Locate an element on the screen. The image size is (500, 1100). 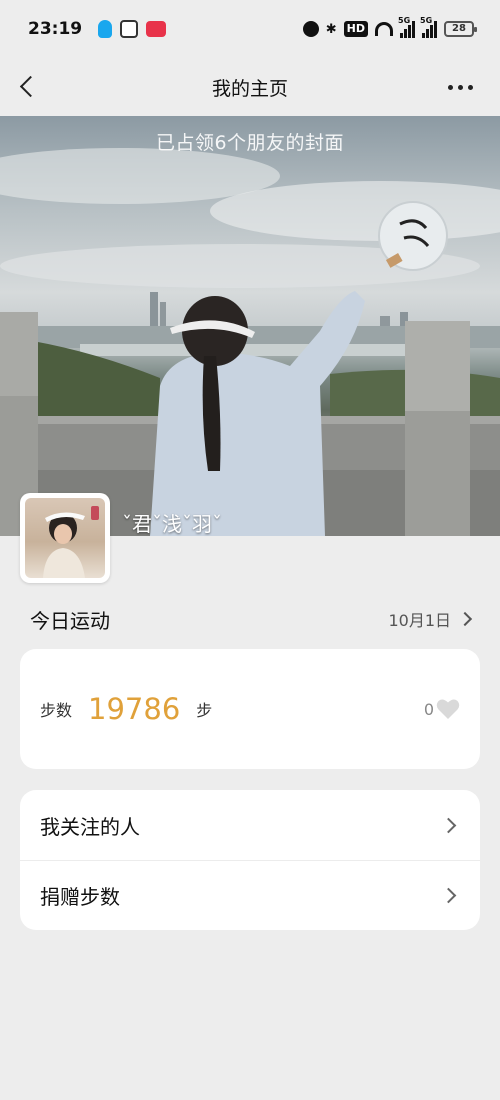
today-date: 10月1日 is located at coordinates (419, 619).